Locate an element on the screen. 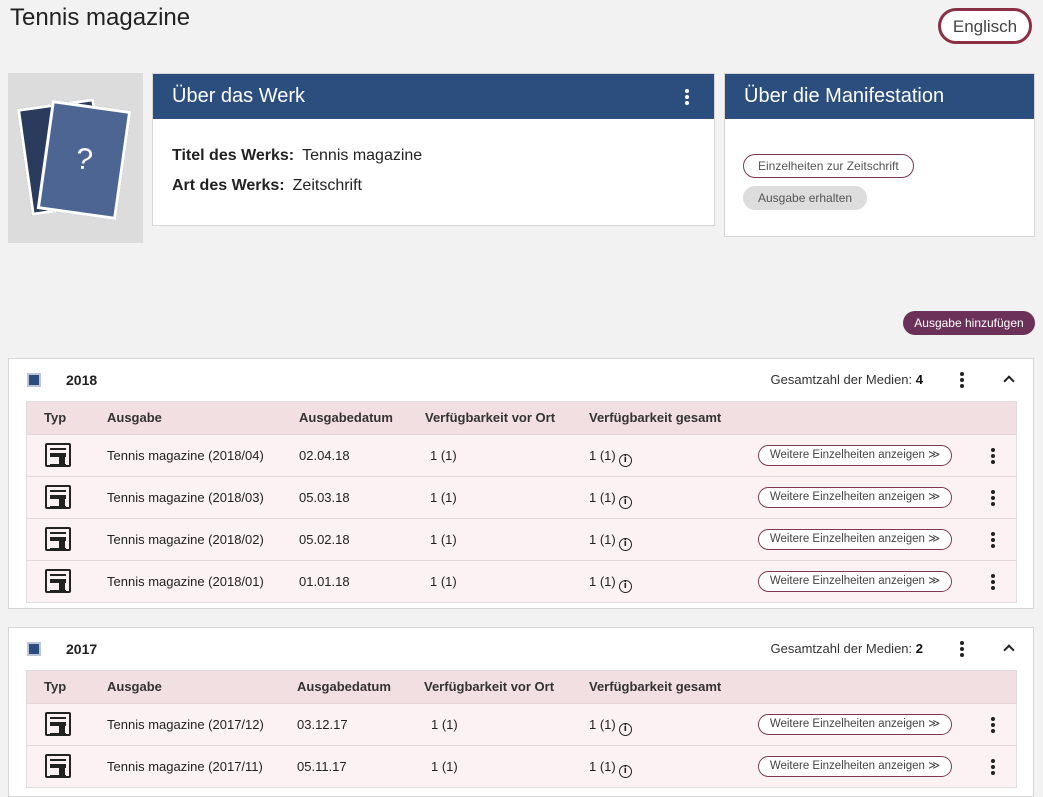 The image size is (1043, 797). media-total: Gesamtzahl der Medien: 4 is located at coordinates (846, 379).